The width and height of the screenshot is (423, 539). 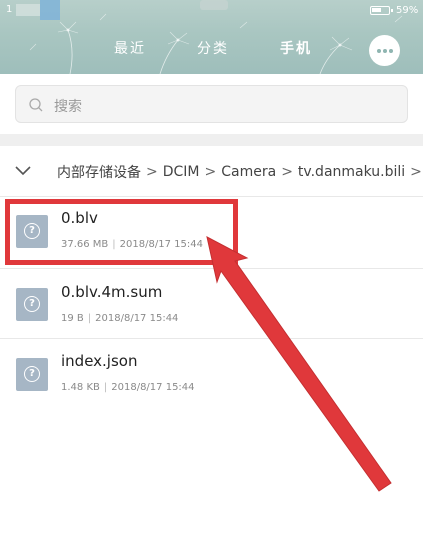 I want to click on breadcrumb-item-internal-storage: 内部存储设备, so click(x=99, y=172).